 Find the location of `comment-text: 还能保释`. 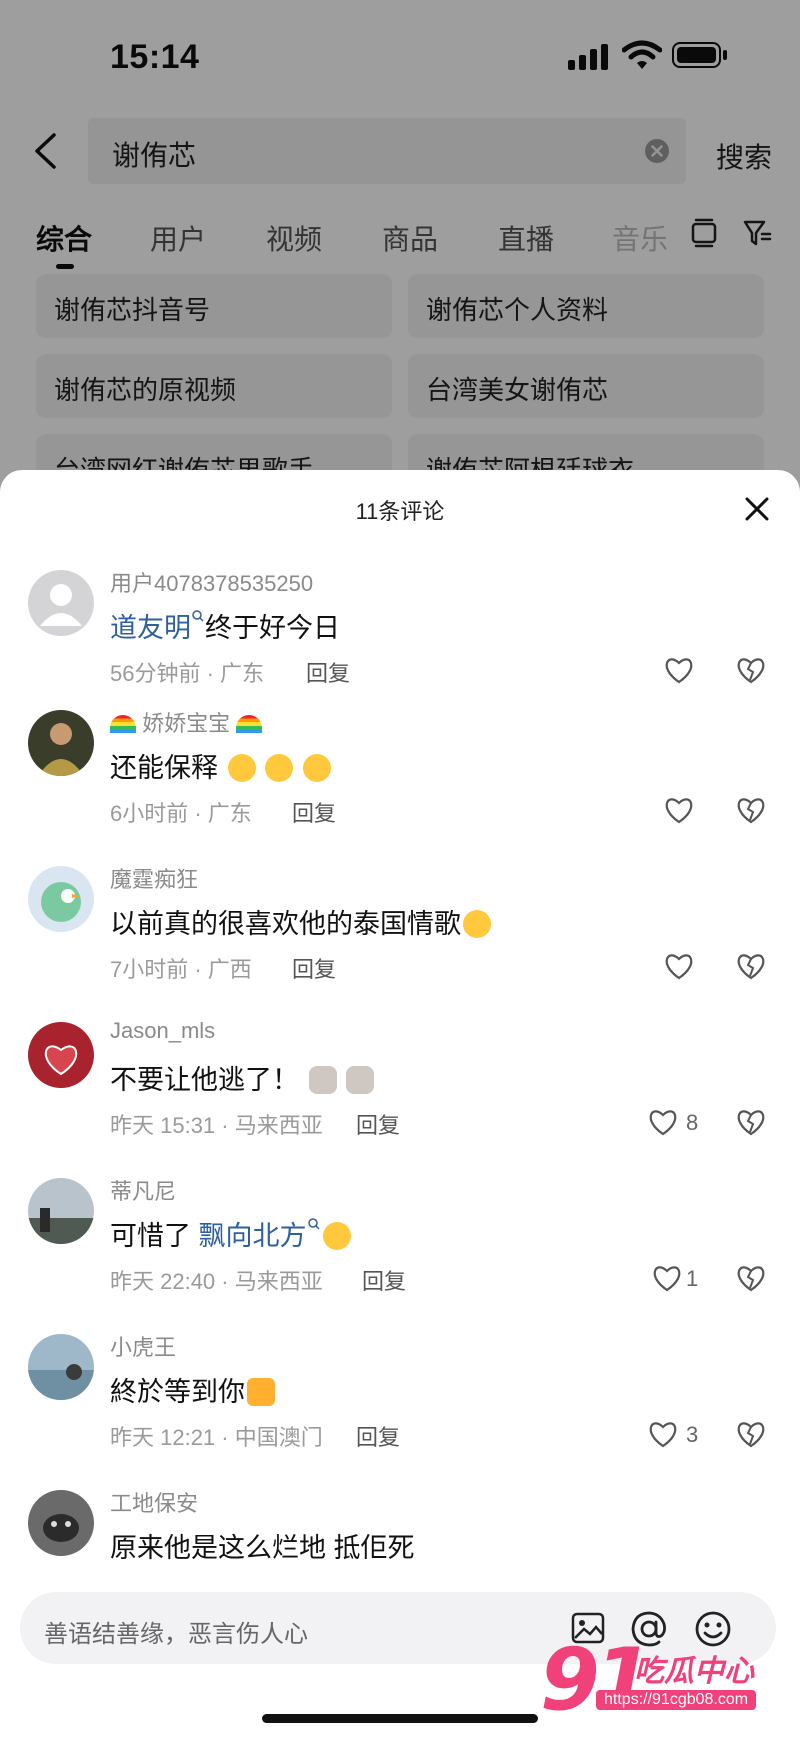

comment-text: 还能保释 is located at coordinates (220, 765).